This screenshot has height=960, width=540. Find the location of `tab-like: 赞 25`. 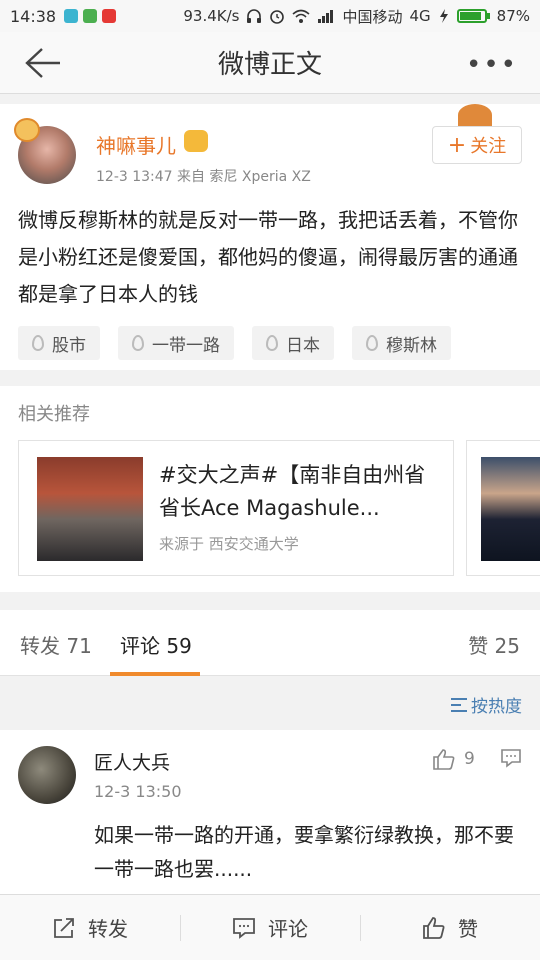

tab-like: 赞 25 is located at coordinates (494, 644).